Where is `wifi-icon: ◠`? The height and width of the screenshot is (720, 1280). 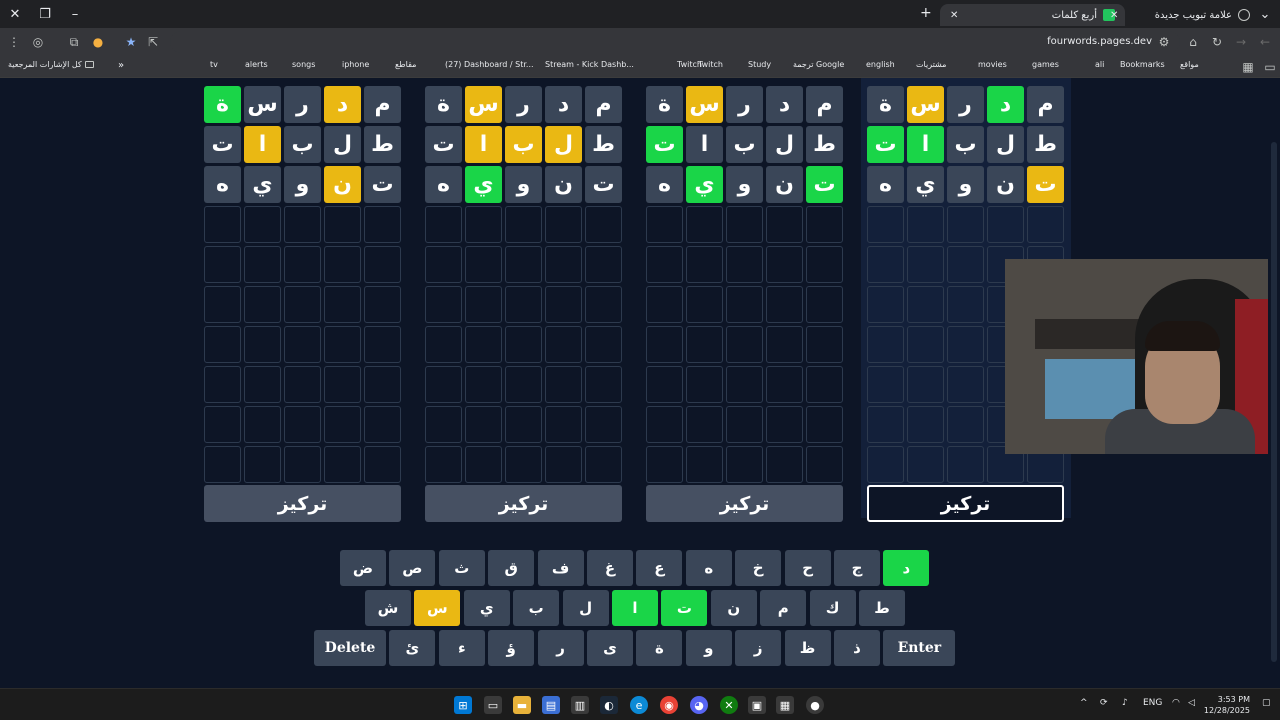
wifi-icon: ◠ is located at coordinates (1176, 703).